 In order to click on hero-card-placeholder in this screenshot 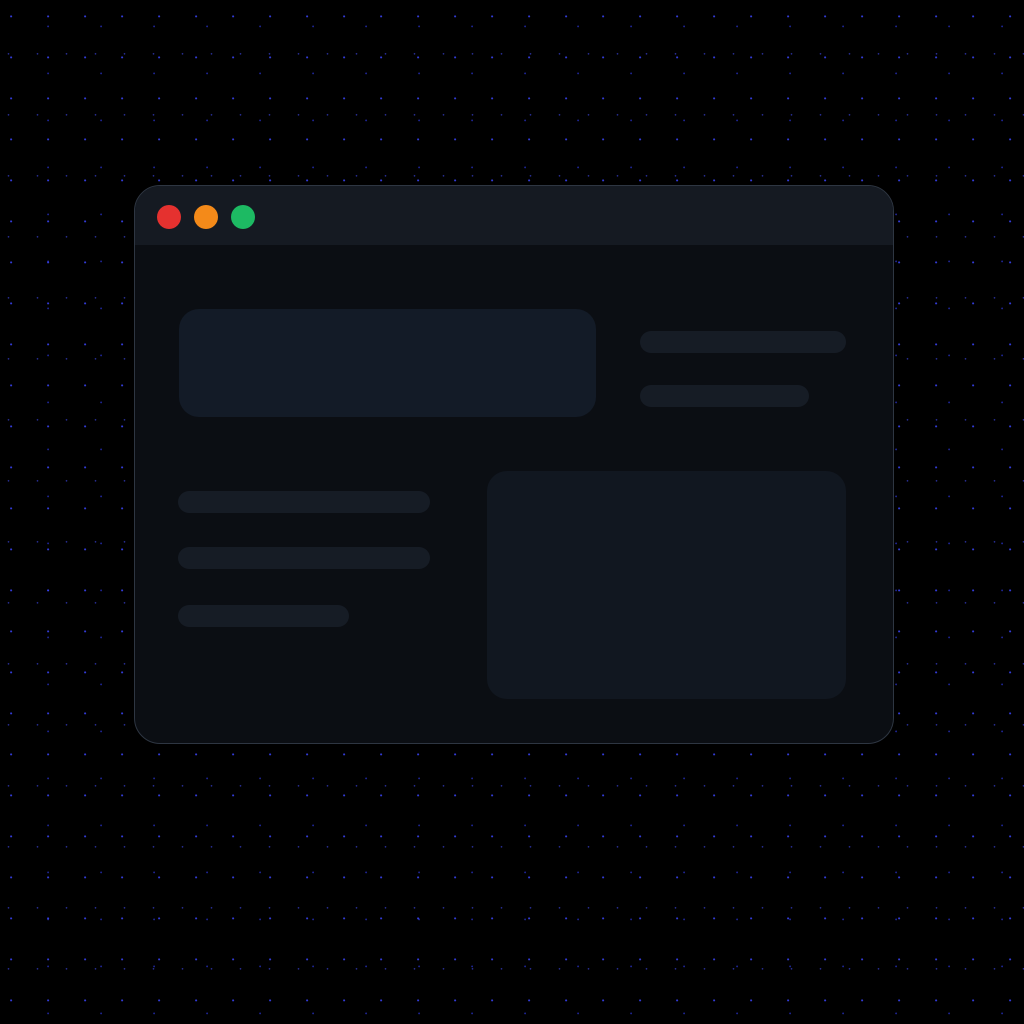, I will do `click(387, 363)`.